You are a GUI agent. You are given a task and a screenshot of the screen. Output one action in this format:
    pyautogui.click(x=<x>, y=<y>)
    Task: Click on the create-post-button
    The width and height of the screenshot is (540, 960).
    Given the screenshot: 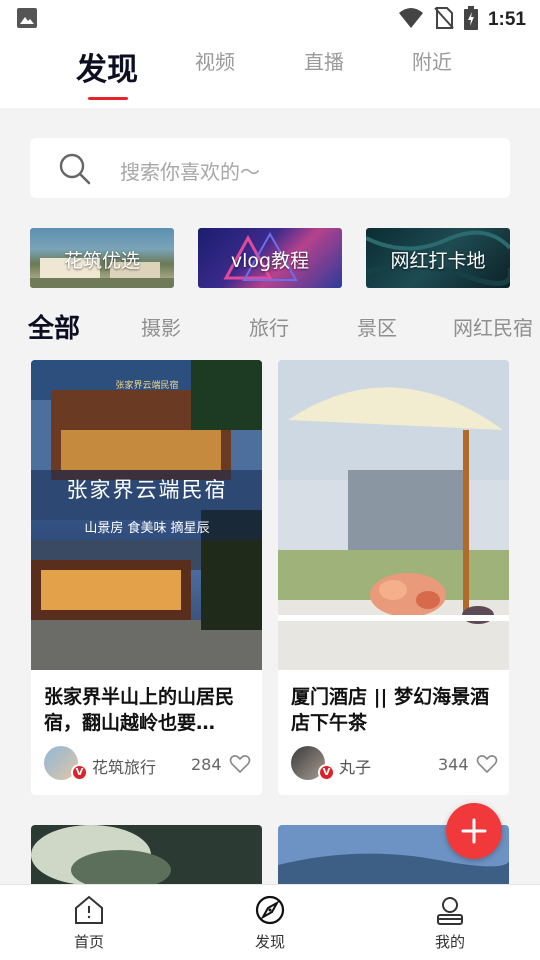 What is the action you would take?
    pyautogui.click(x=474, y=831)
    